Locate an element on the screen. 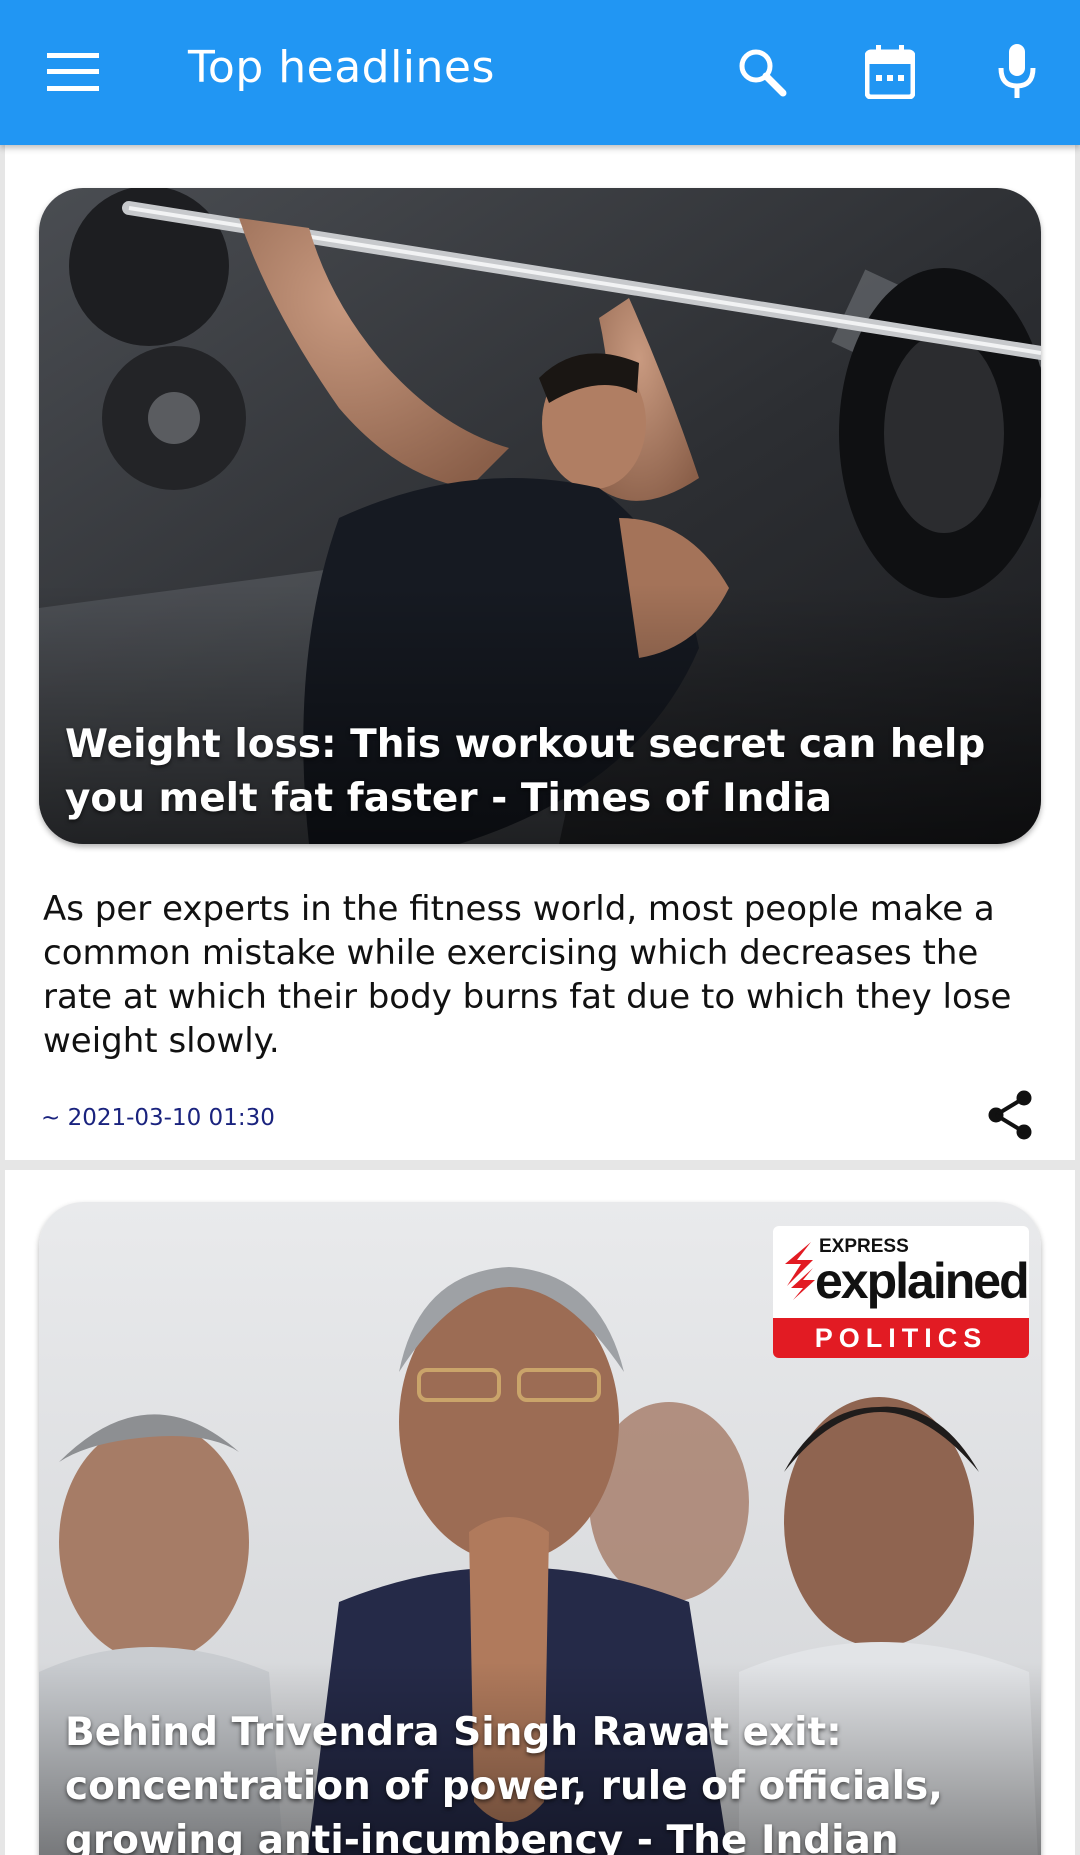 The width and height of the screenshot is (1080, 1855). voice-search-button is located at coordinates (1017, 72).